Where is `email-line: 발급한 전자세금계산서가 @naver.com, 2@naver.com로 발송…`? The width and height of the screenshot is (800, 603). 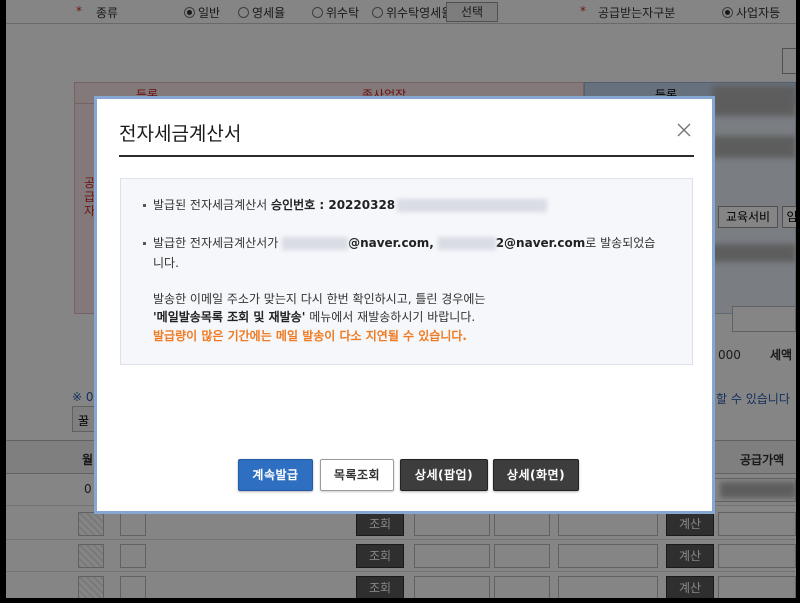 email-line: 발급한 전자세금계산서가 @naver.com, 2@naver.com로 발송… is located at coordinates (404, 243).